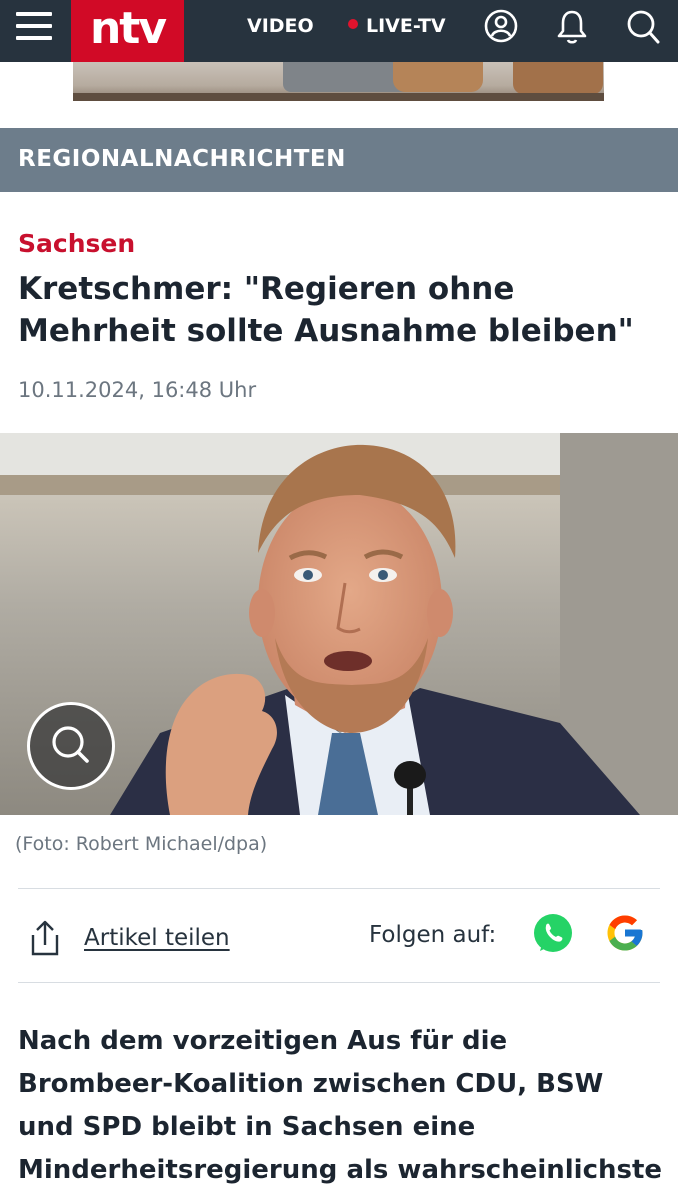 Image resolution: width=678 pixels, height=1200 pixels. Describe the element at coordinates (35, 28) in the screenshot. I see `menu-icon` at that location.